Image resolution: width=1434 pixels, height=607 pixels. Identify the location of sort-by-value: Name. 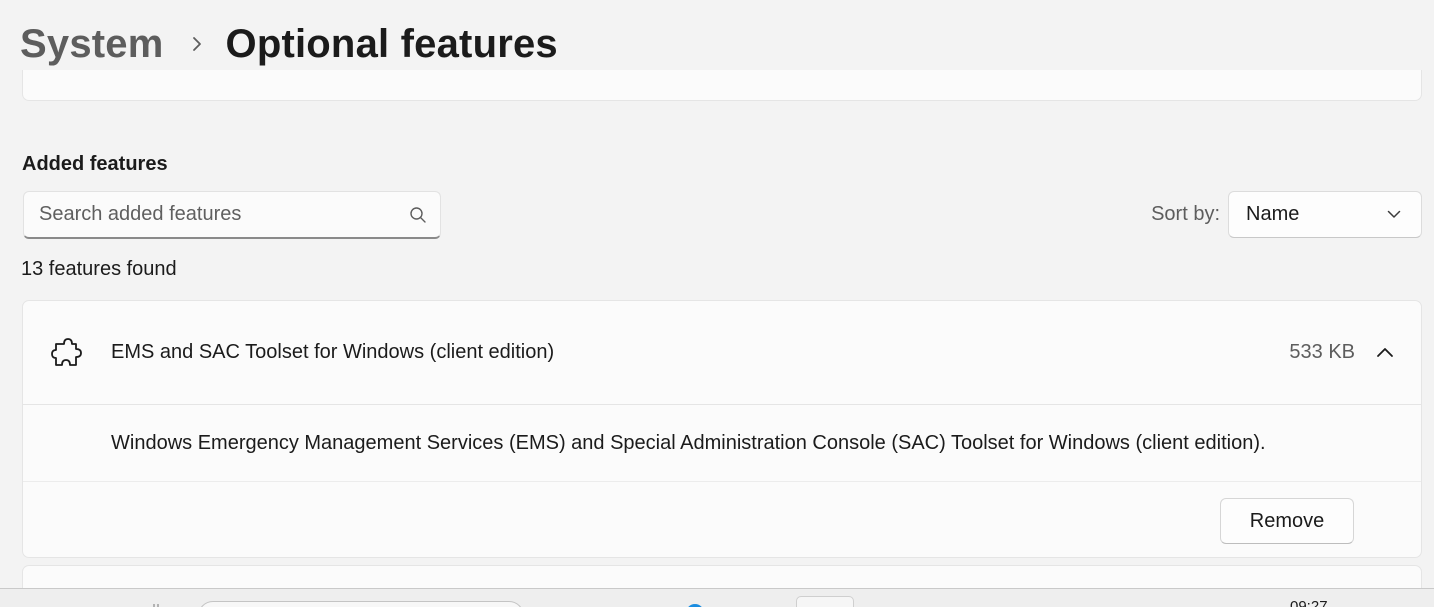
(1273, 214).